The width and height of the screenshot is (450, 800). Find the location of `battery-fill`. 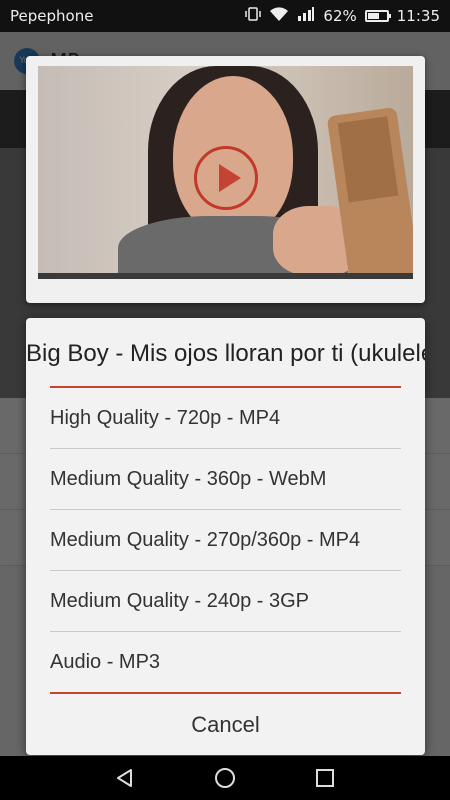

battery-fill is located at coordinates (373, 16).